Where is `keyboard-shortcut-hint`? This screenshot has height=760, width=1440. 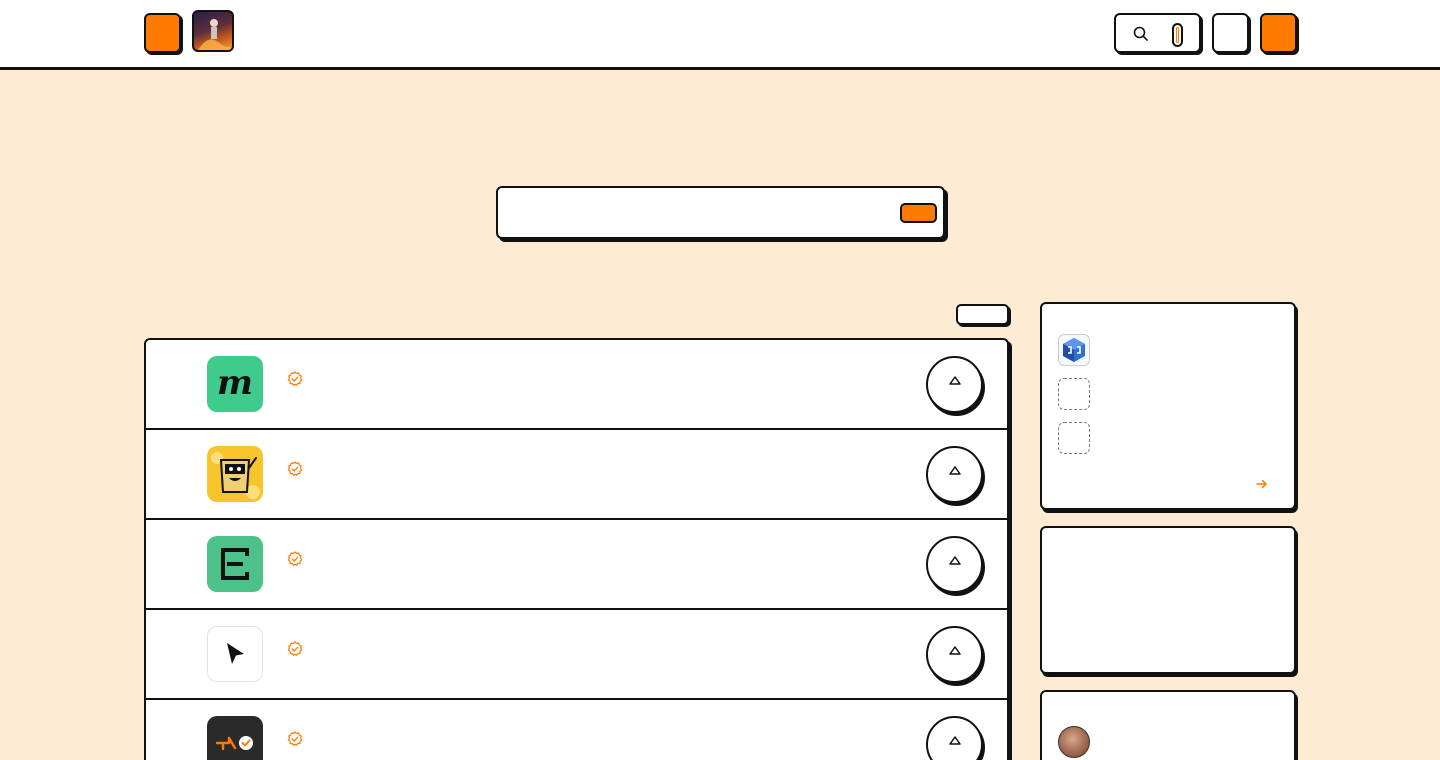
keyboard-shortcut-hint is located at coordinates (1177, 35).